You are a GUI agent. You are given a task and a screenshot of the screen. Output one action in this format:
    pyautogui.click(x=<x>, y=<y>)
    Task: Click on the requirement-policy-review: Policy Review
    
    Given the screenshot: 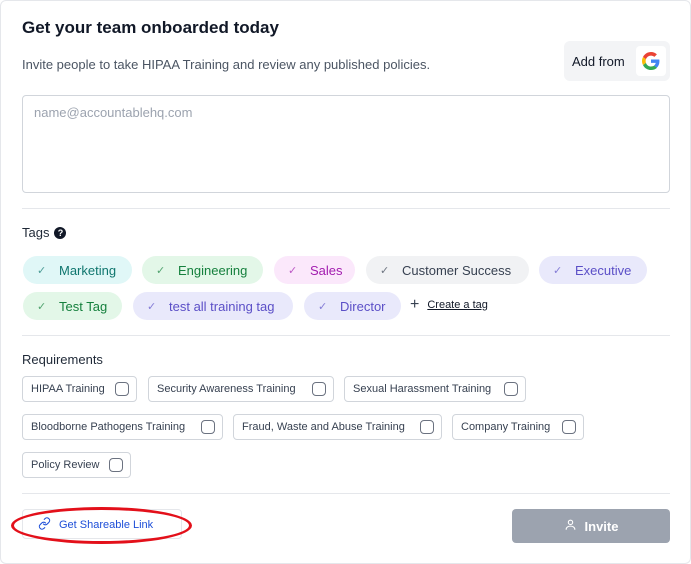 What is the action you would take?
    pyautogui.click(x=76, y=465)
    